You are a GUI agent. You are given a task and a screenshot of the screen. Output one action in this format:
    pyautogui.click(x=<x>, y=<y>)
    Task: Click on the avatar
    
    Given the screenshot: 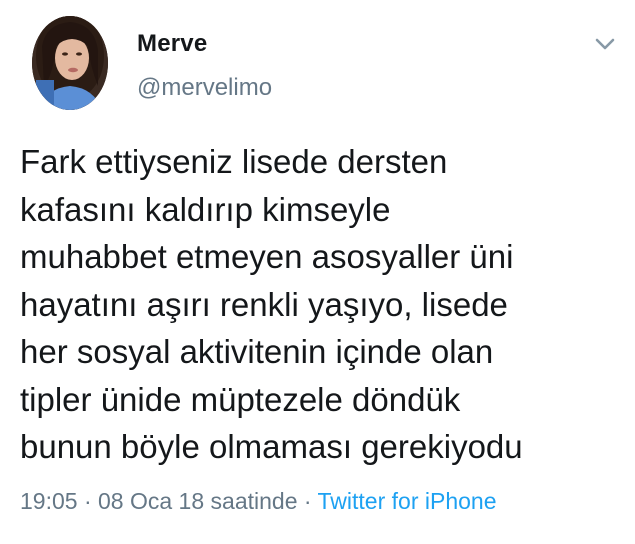 What is the action you would take?
    pyautogui.click(x=70, y=63)
    